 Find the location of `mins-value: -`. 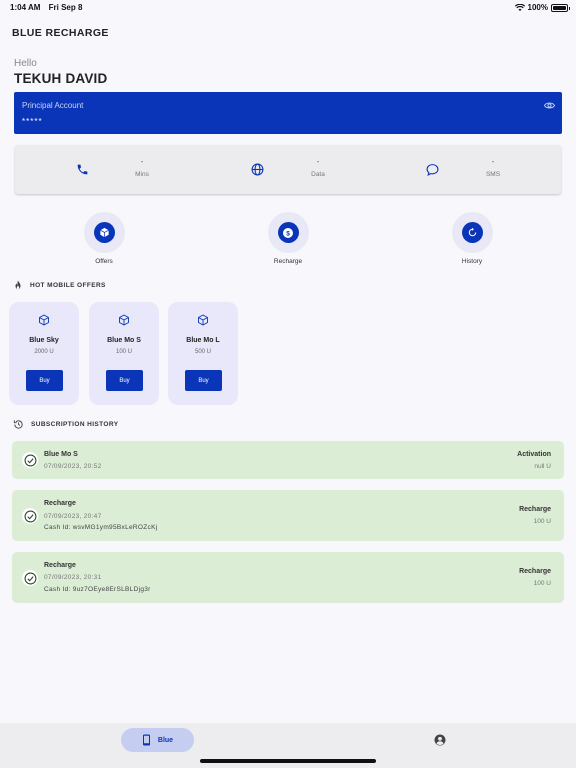

mins-value: - is located at coordinates (142, 161).